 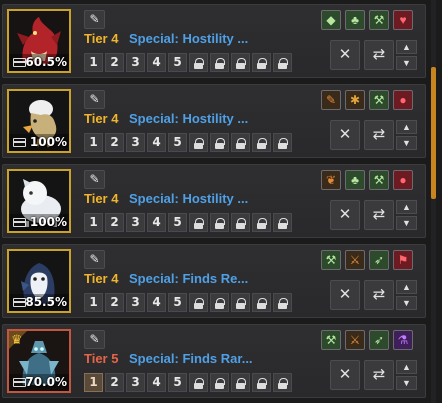 I want to click on shovel-skill-icon: ⚑, so click(x=403, y=260).